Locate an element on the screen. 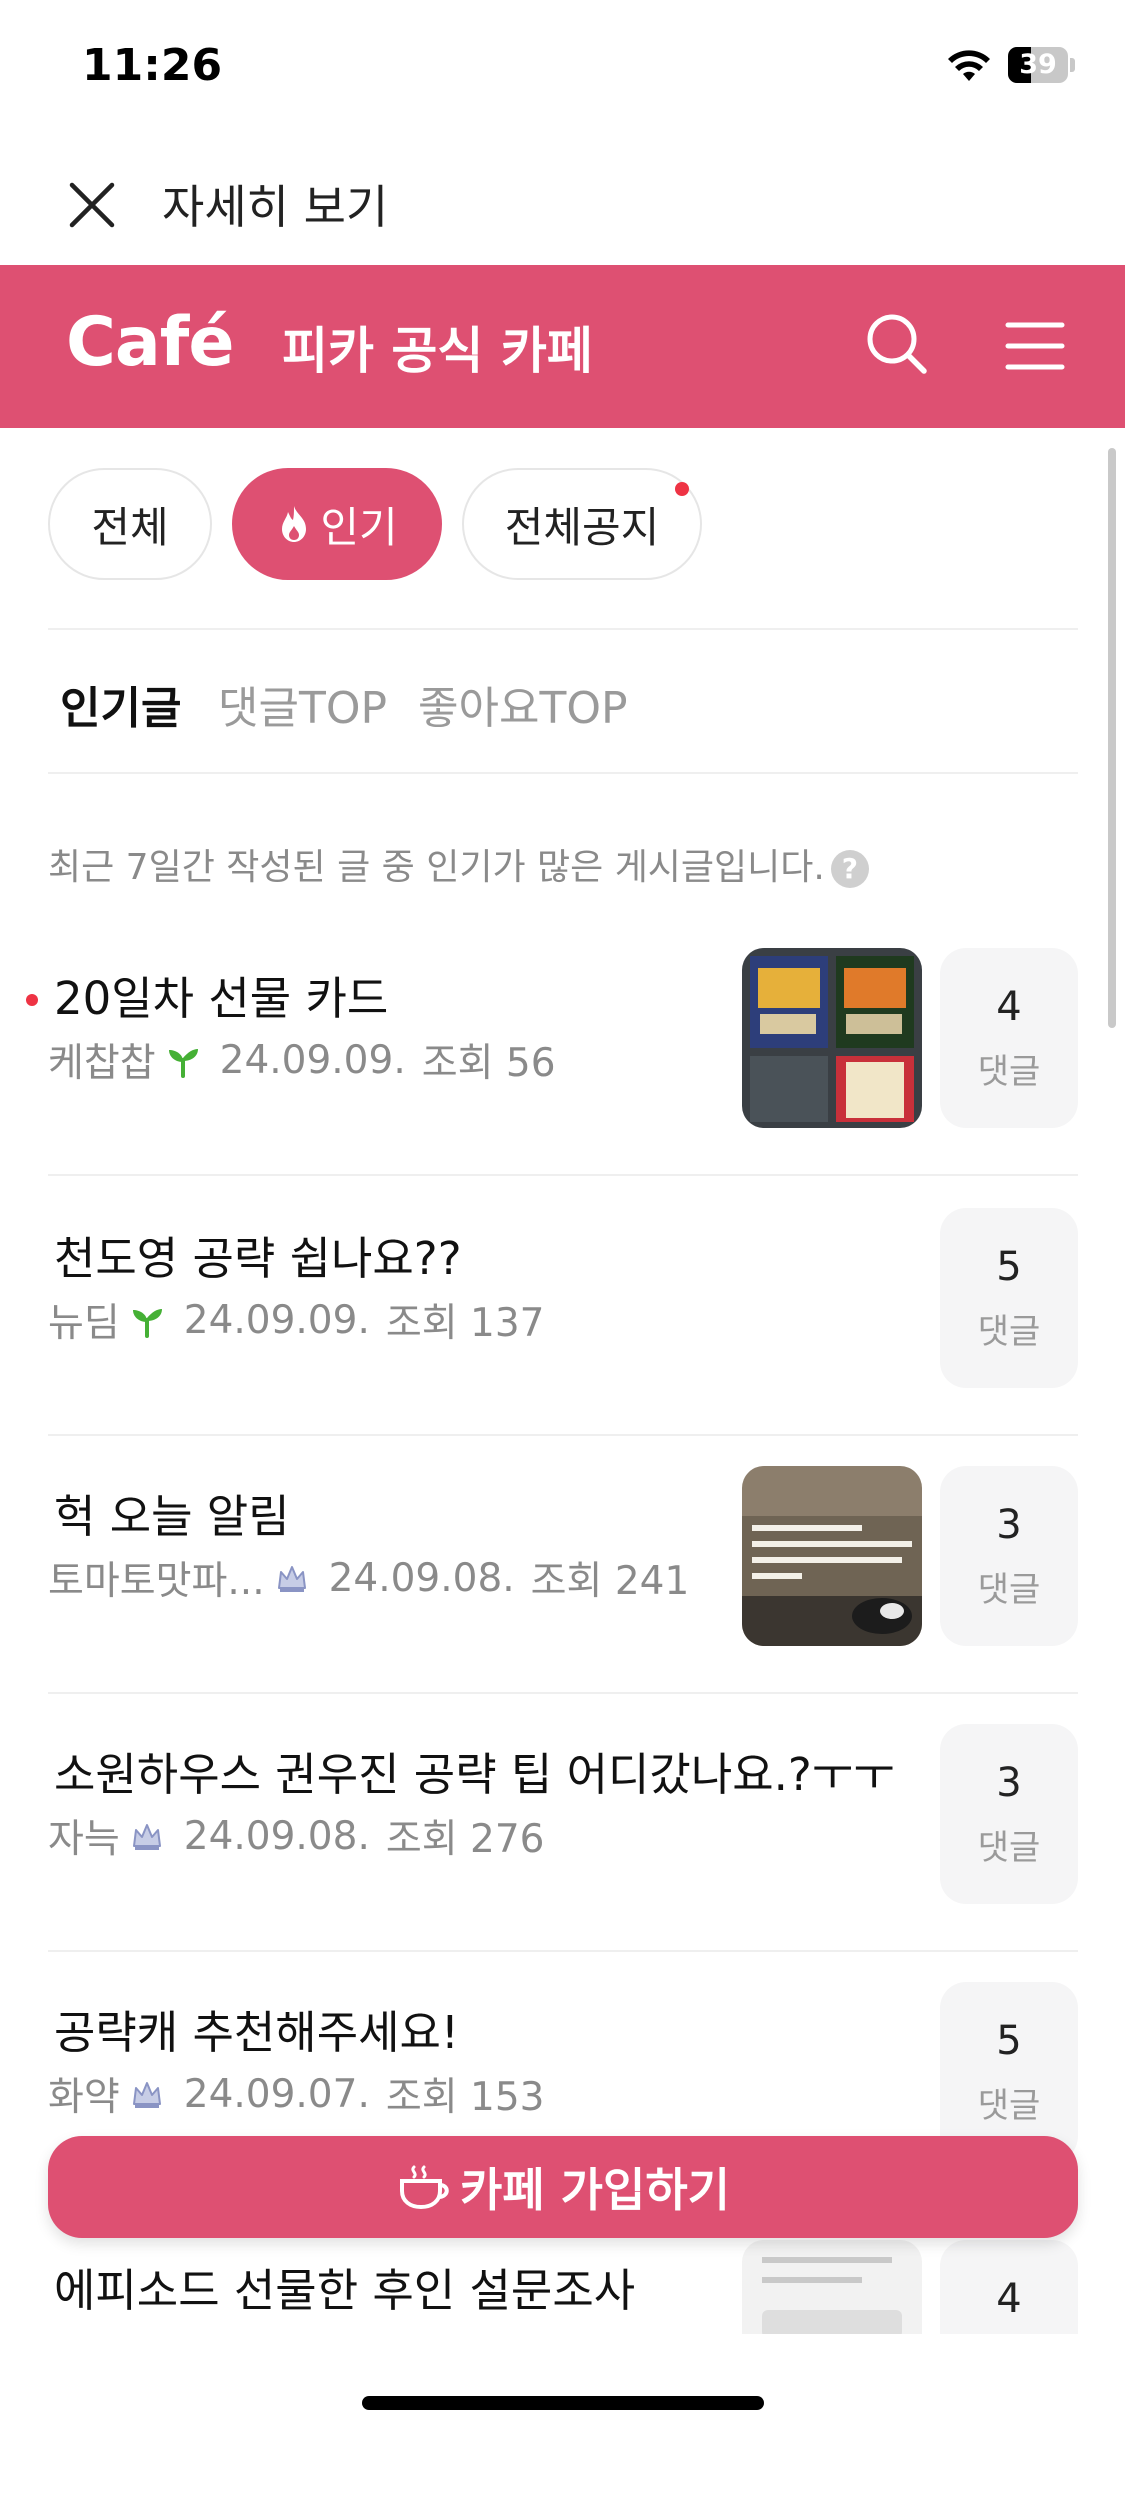  post-title: 소원하우스 권우진 공략 팁 어디갔나요.?ㅜㅜ is located at coordinates (474, 1770).